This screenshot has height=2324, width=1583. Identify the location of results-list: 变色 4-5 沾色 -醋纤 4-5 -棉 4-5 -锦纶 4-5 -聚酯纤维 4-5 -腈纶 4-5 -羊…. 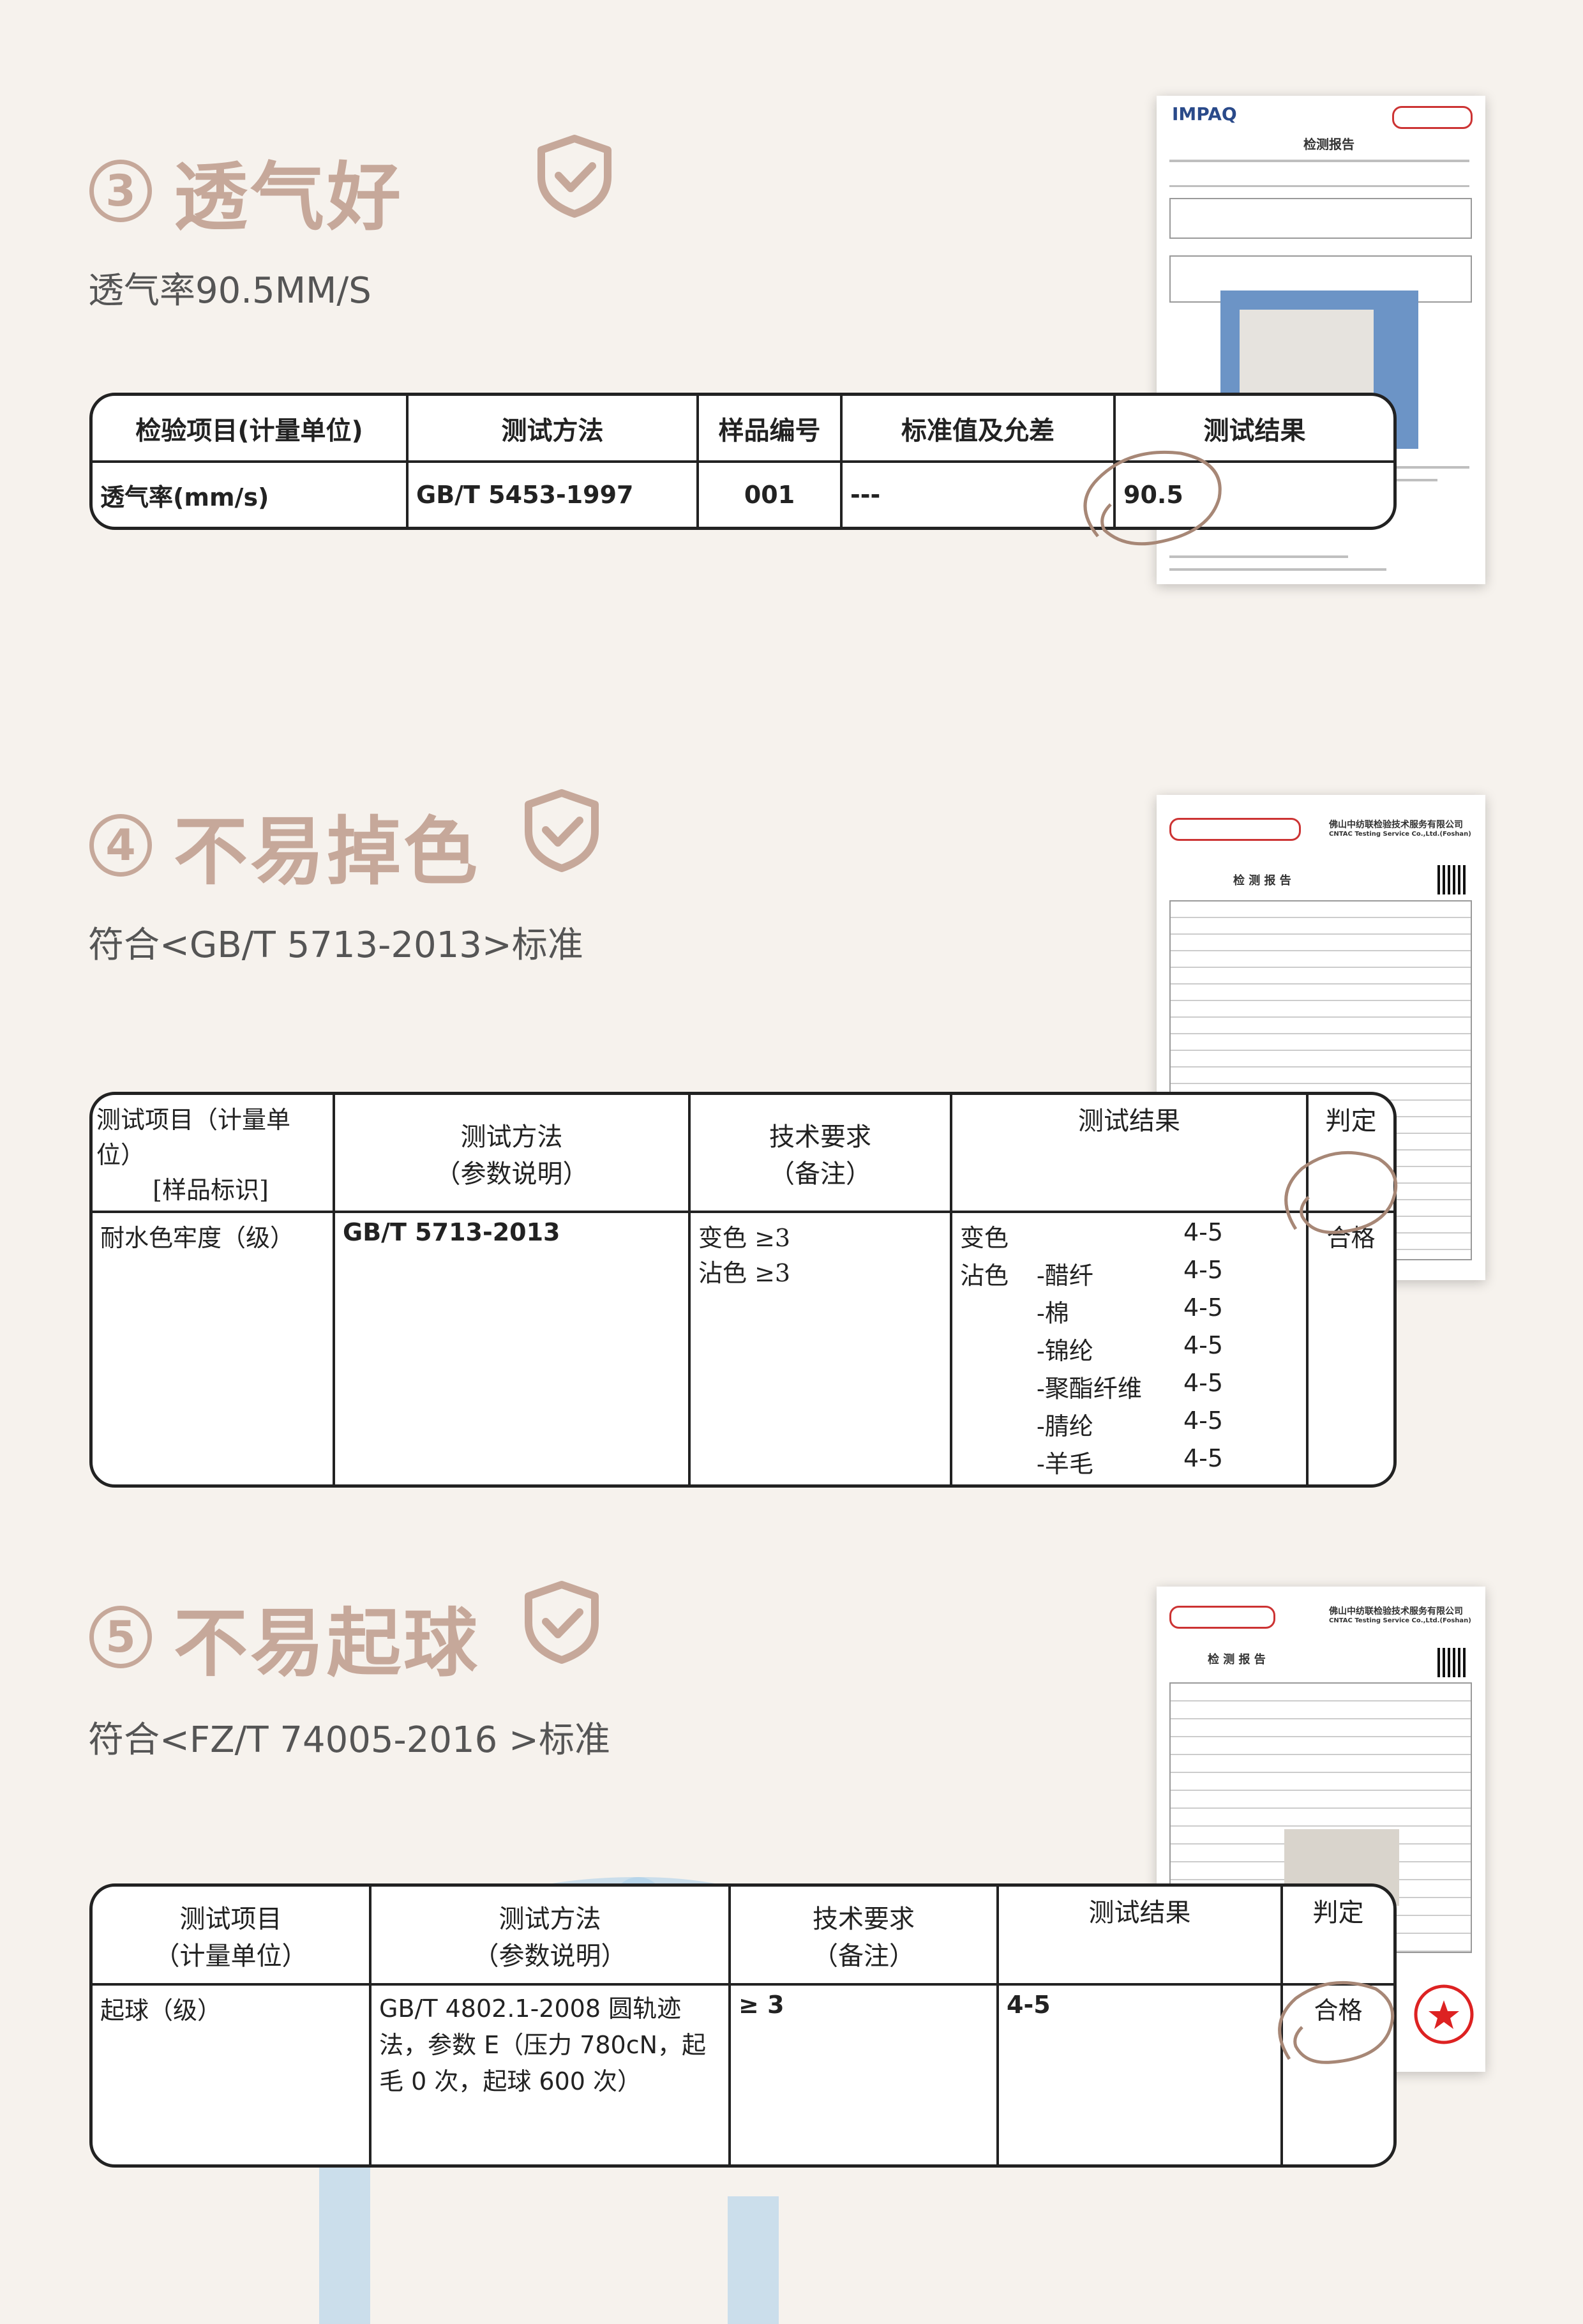
(1129, 1348).